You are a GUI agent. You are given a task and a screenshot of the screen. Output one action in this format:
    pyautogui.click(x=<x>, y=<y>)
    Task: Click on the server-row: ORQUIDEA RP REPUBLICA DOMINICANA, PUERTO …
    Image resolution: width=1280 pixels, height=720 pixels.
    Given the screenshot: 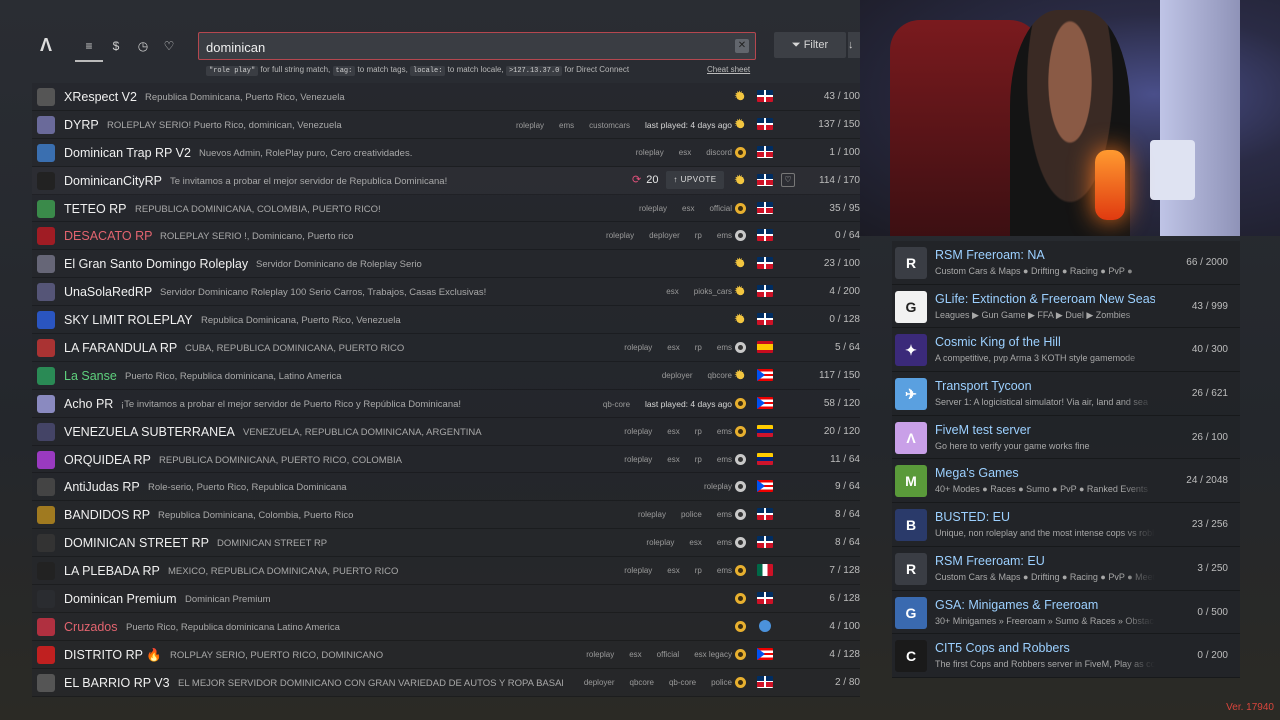 What is the action you would take?
    pyautogui.click(x=446, y=459)
    